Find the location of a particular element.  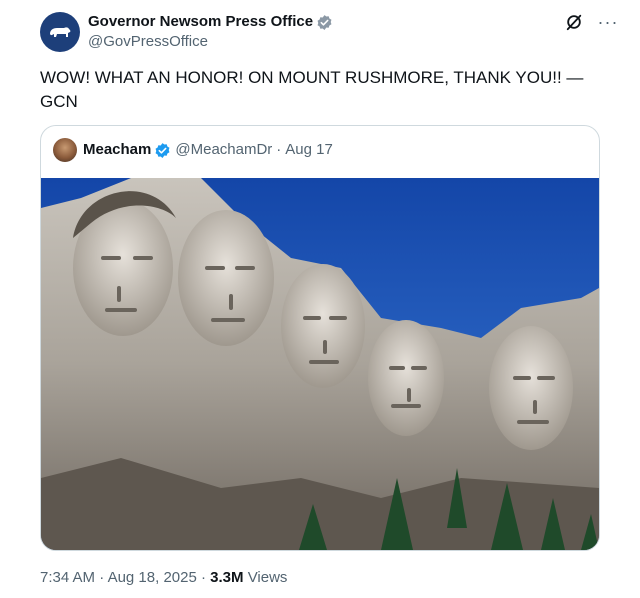

quoted-author-name: Meacham is located at coordinates (117, 150).